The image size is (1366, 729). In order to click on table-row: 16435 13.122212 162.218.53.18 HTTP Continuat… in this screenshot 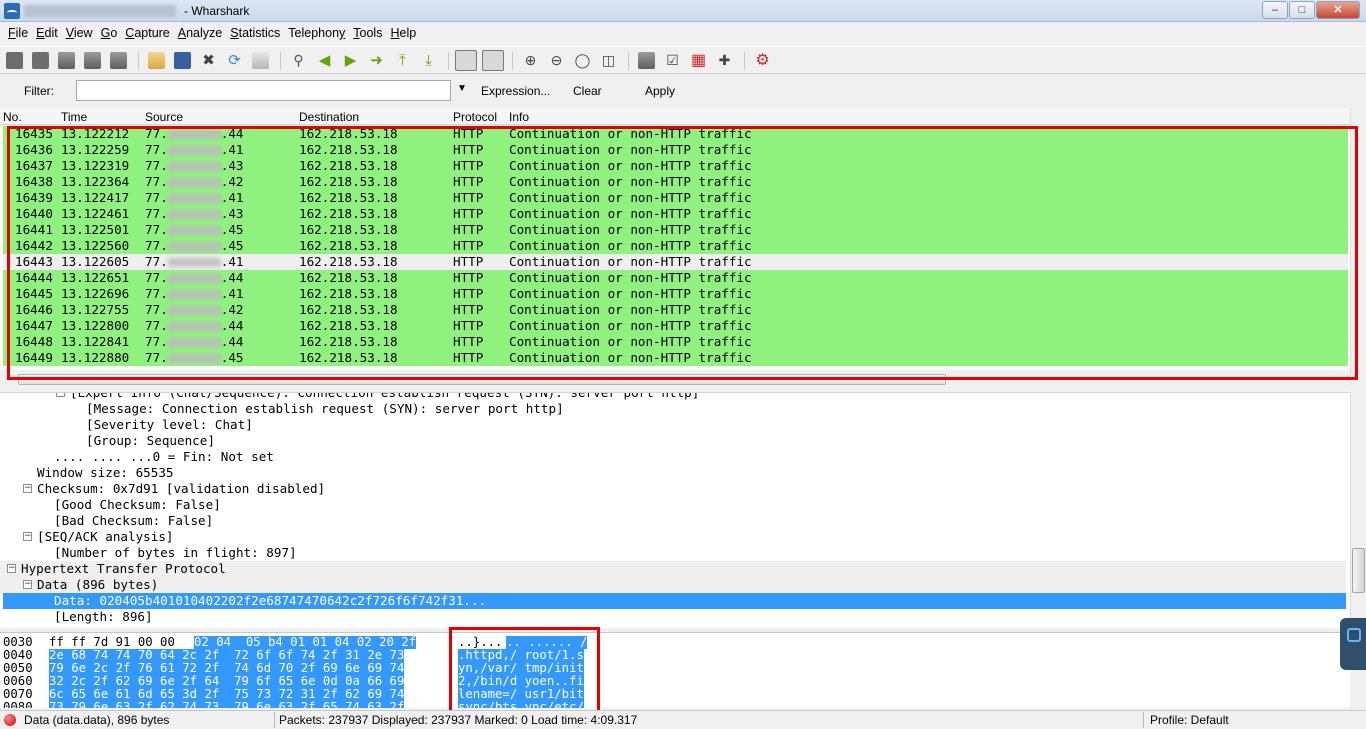, I will do `click(675, 134)`.